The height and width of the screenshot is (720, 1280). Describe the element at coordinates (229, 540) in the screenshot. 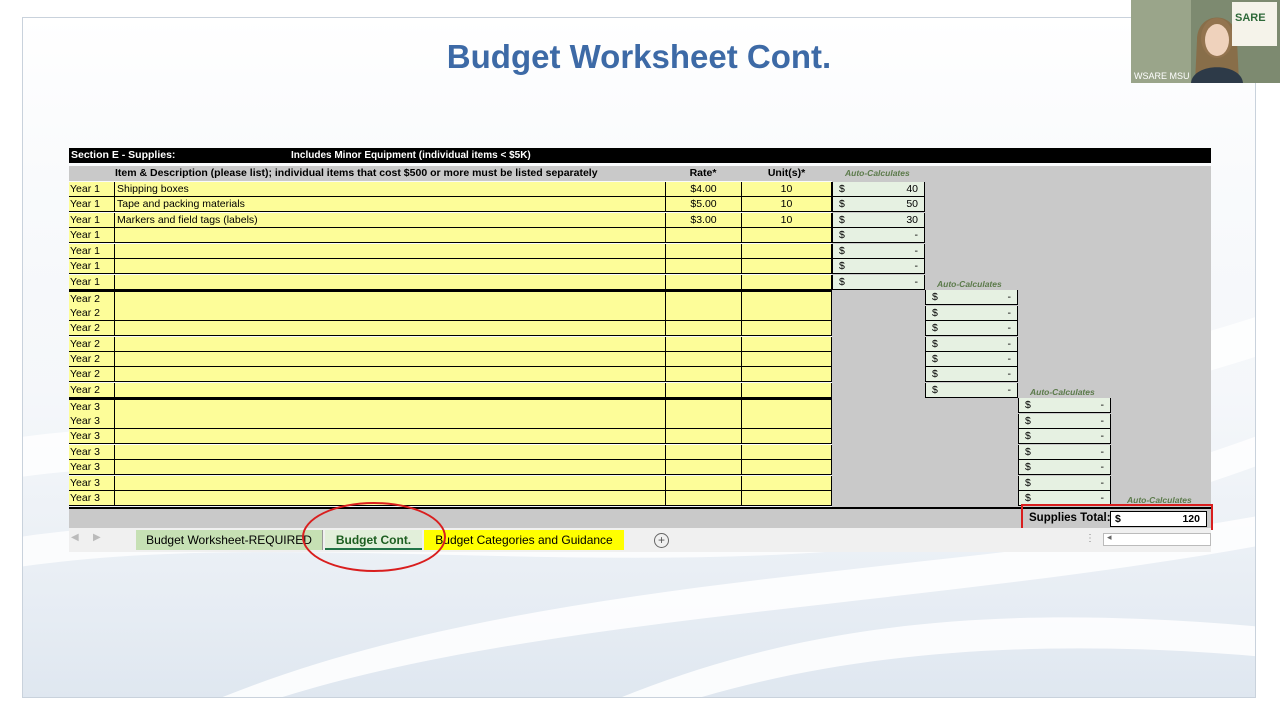

I see `tab-budget-worksheet-required: Budget Worksheet-REQUIRED` at that location.